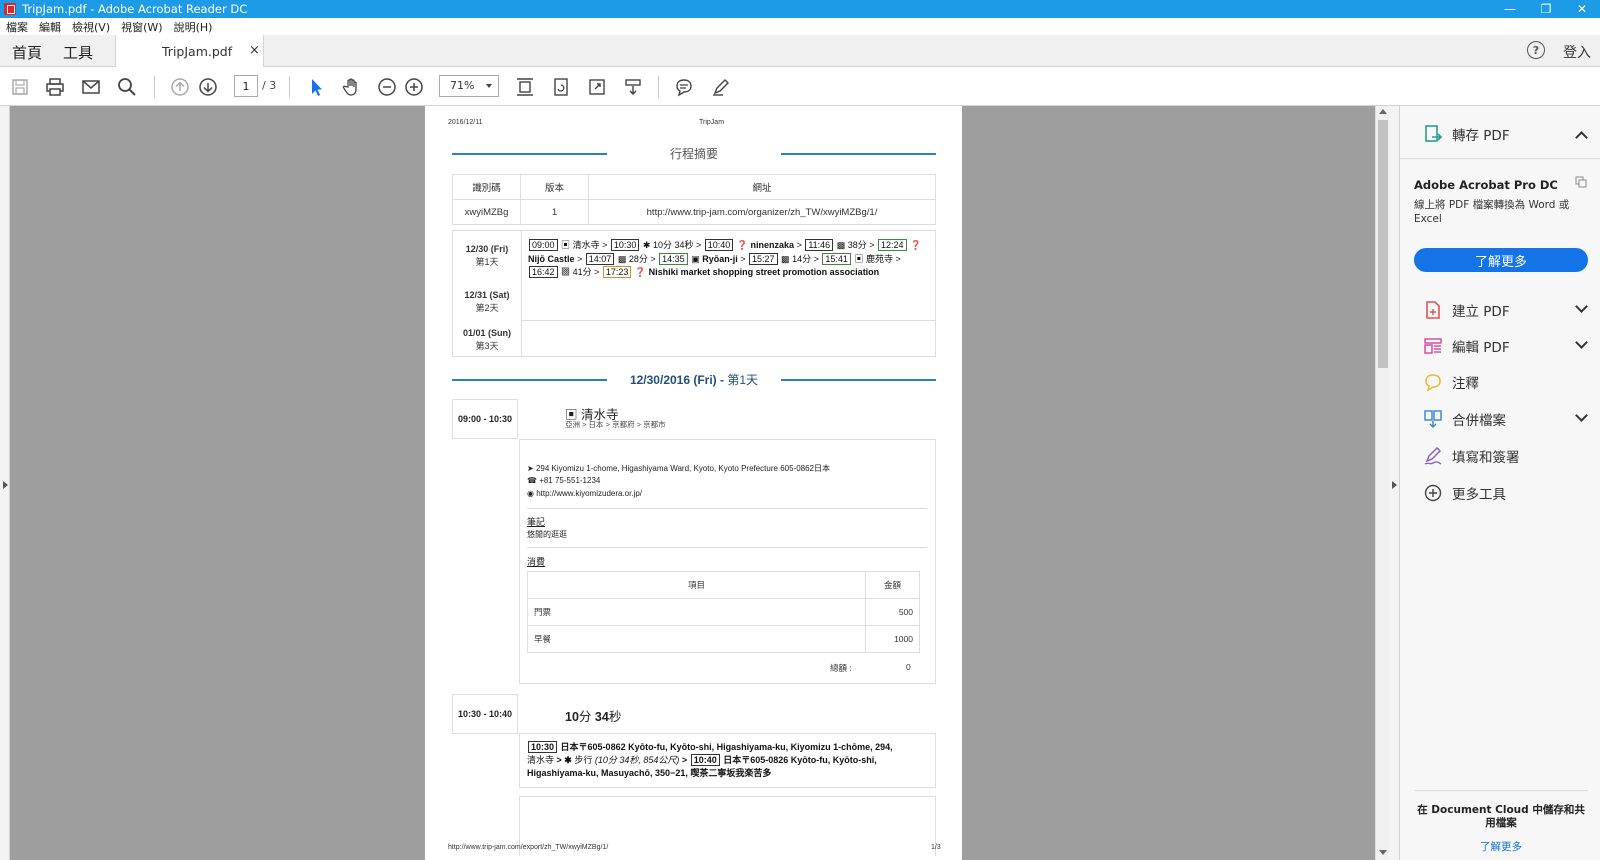 The image size is (1600, 860). Describe the element at coordinates (1382, 483) in the screenshot. I see `vertical-scrollbar` at that location.